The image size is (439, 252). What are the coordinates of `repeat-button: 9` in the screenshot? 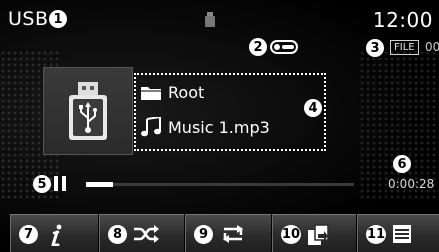 It's located at (228, 233).